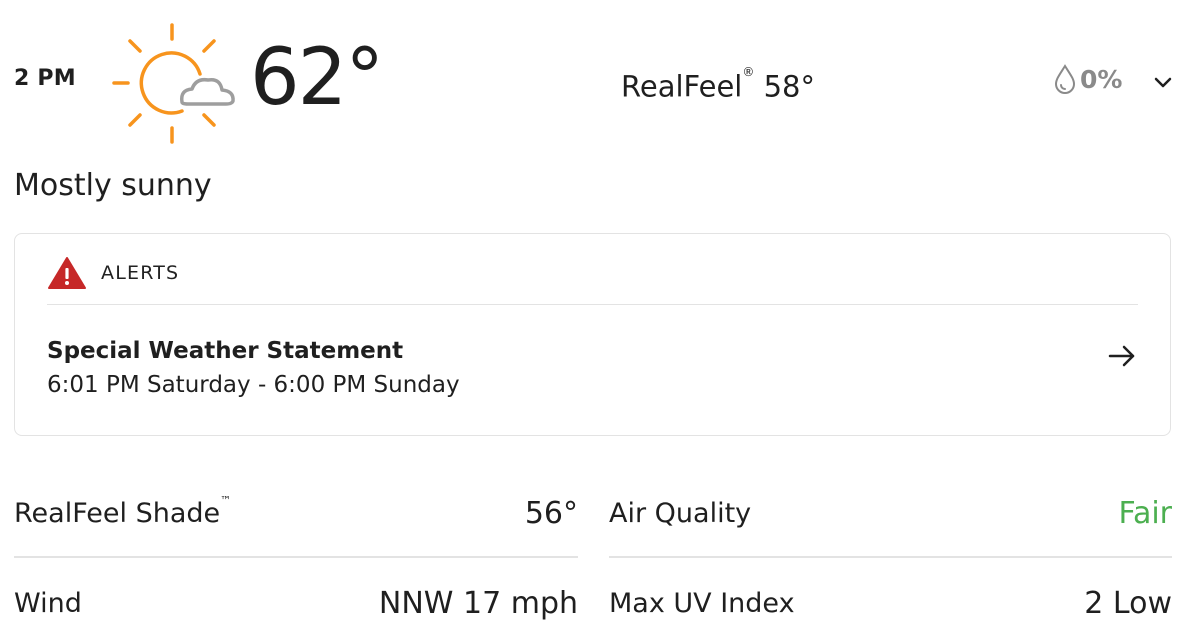  What do you see at coordinates (682, 86) in the screenshot?
I see `realfeel-label: RealFeel` at bounding box center [682, 86].